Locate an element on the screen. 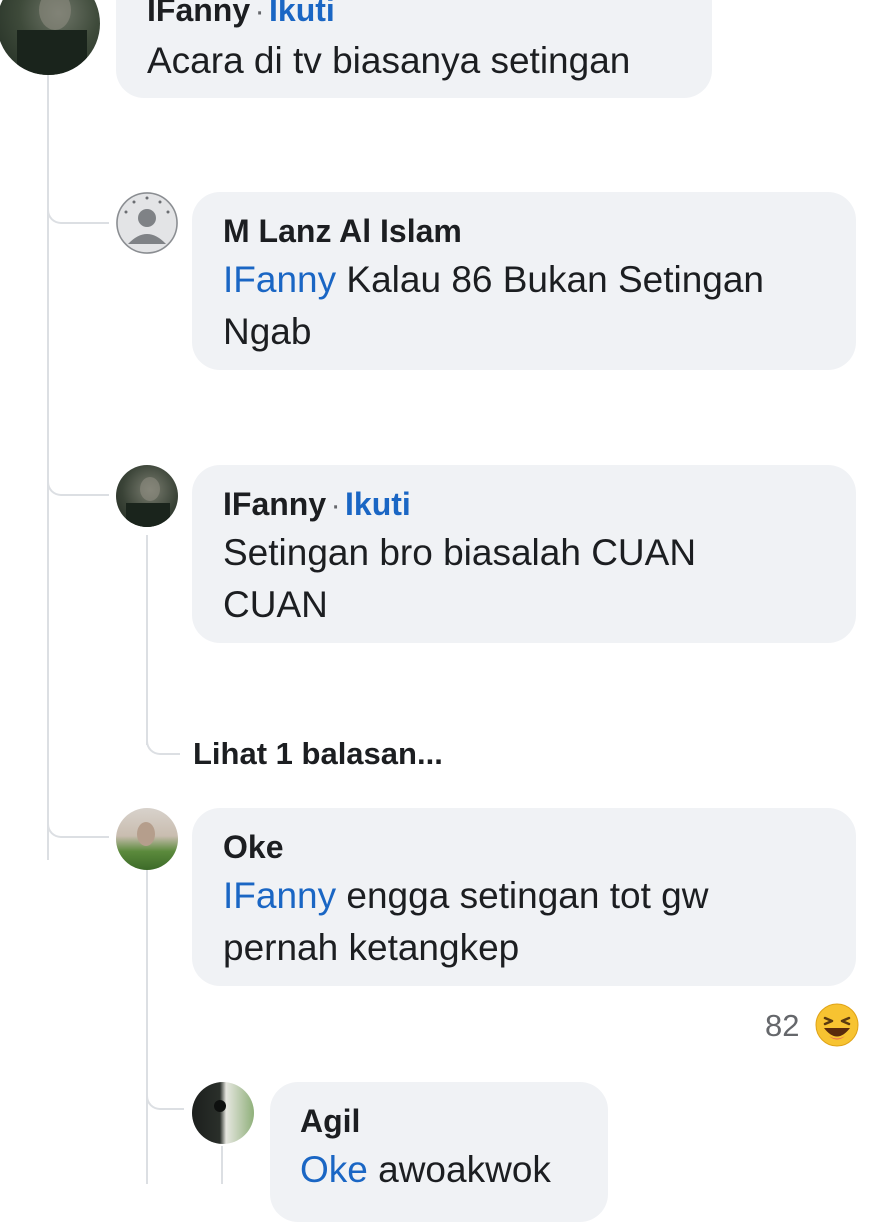 The height and width of the screenshot is (1222, 880). reaction-count: 82 is located at coordinates (782, 1026).